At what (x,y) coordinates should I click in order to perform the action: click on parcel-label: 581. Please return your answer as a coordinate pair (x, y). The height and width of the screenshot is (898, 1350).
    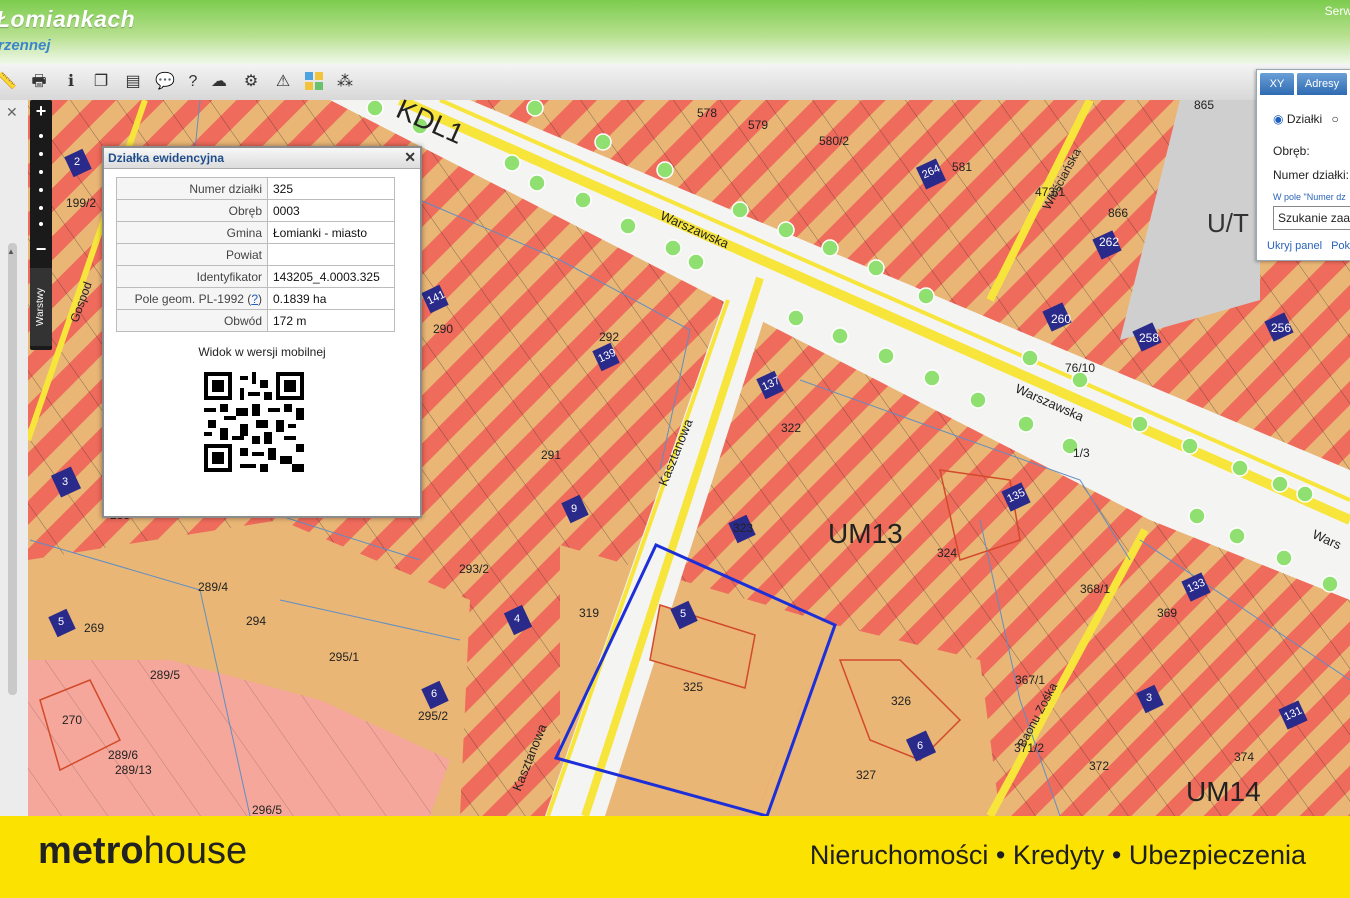
    Looking at the image, I should click on (962, 167).